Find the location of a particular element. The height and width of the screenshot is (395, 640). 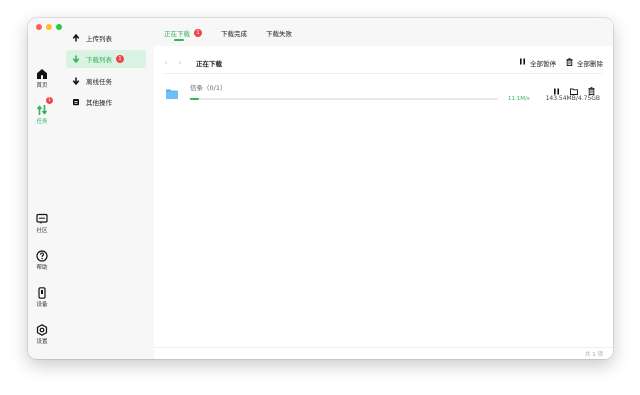

community-icon is located at coordinates (42, 217).